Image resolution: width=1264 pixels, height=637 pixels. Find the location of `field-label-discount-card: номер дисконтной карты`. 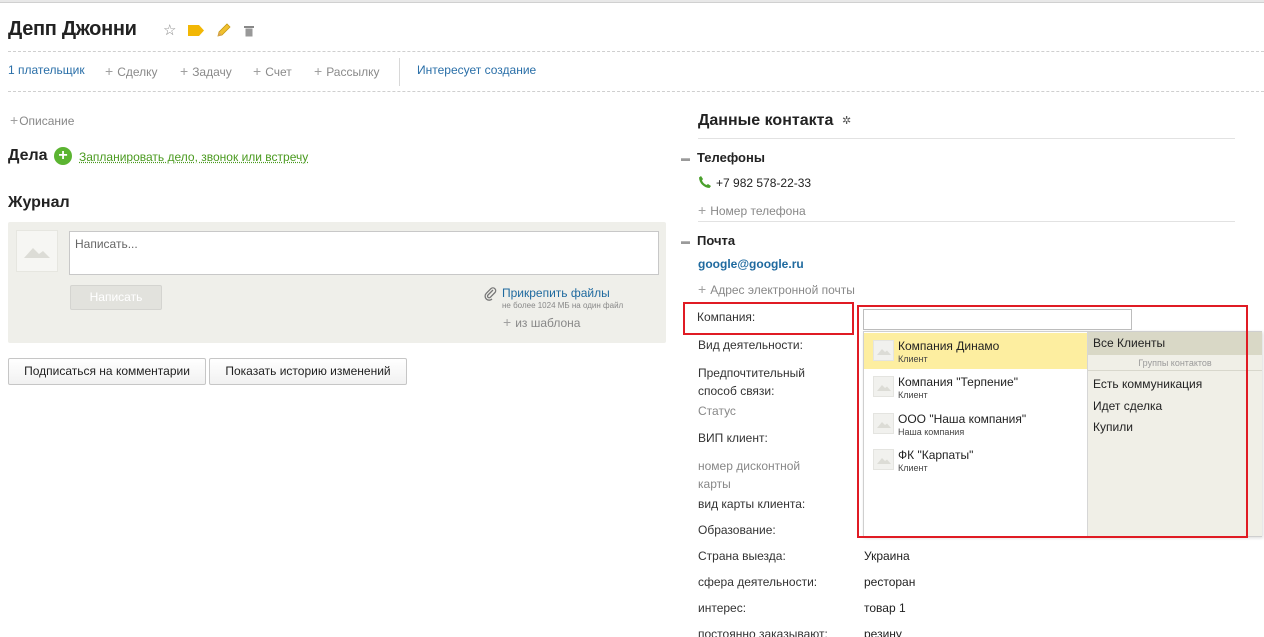

field-label-discount-card: номер дисконтной карты is located at coordinates (749, 475).